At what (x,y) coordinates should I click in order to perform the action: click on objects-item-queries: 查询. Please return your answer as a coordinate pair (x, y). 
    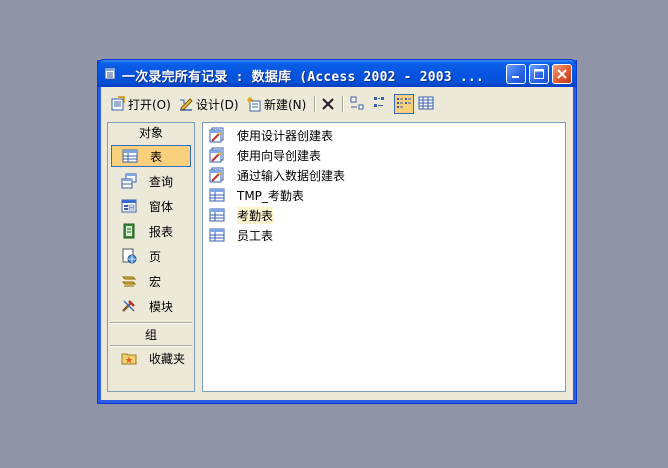
    Looking at the image, I should click on (151, 181).